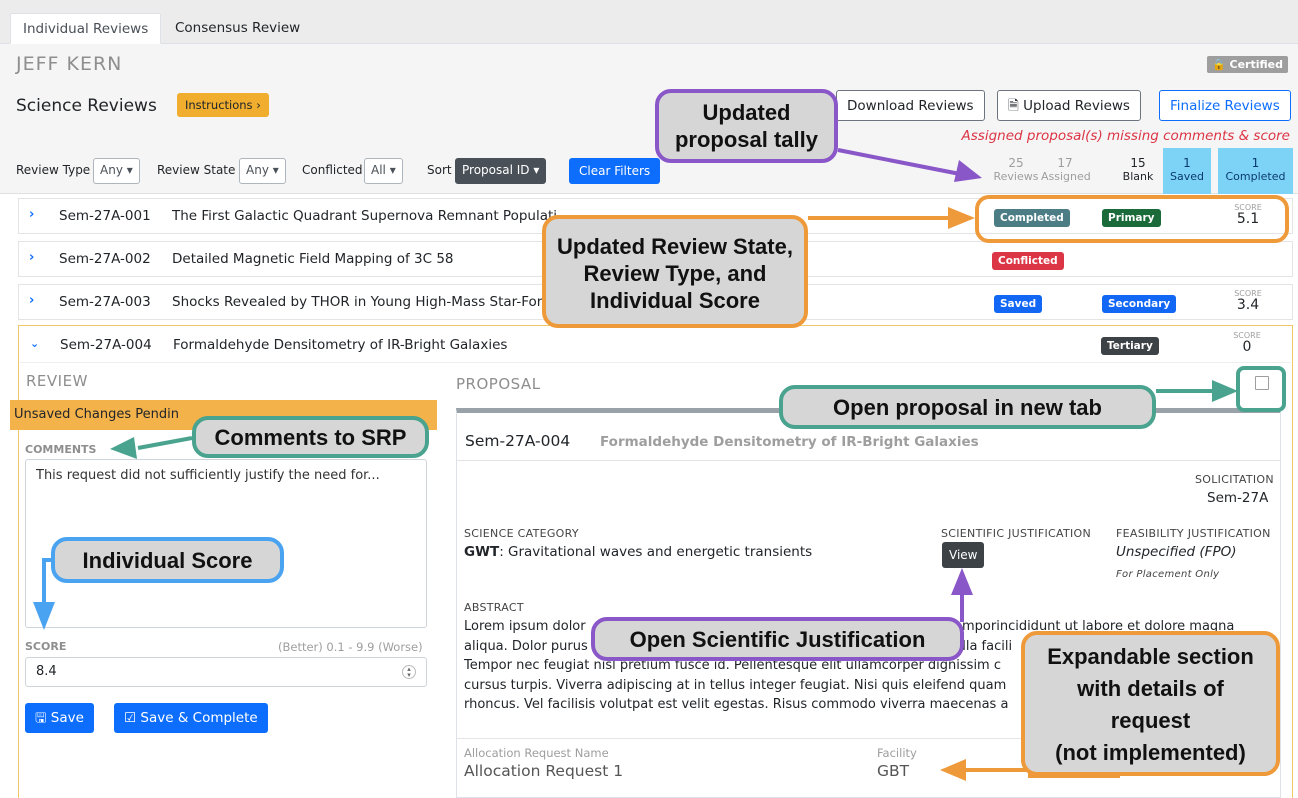  Describe the element at coordinates (494, 607) in the screenshot. I see `abstract-label: ABSTRACT` at that location.